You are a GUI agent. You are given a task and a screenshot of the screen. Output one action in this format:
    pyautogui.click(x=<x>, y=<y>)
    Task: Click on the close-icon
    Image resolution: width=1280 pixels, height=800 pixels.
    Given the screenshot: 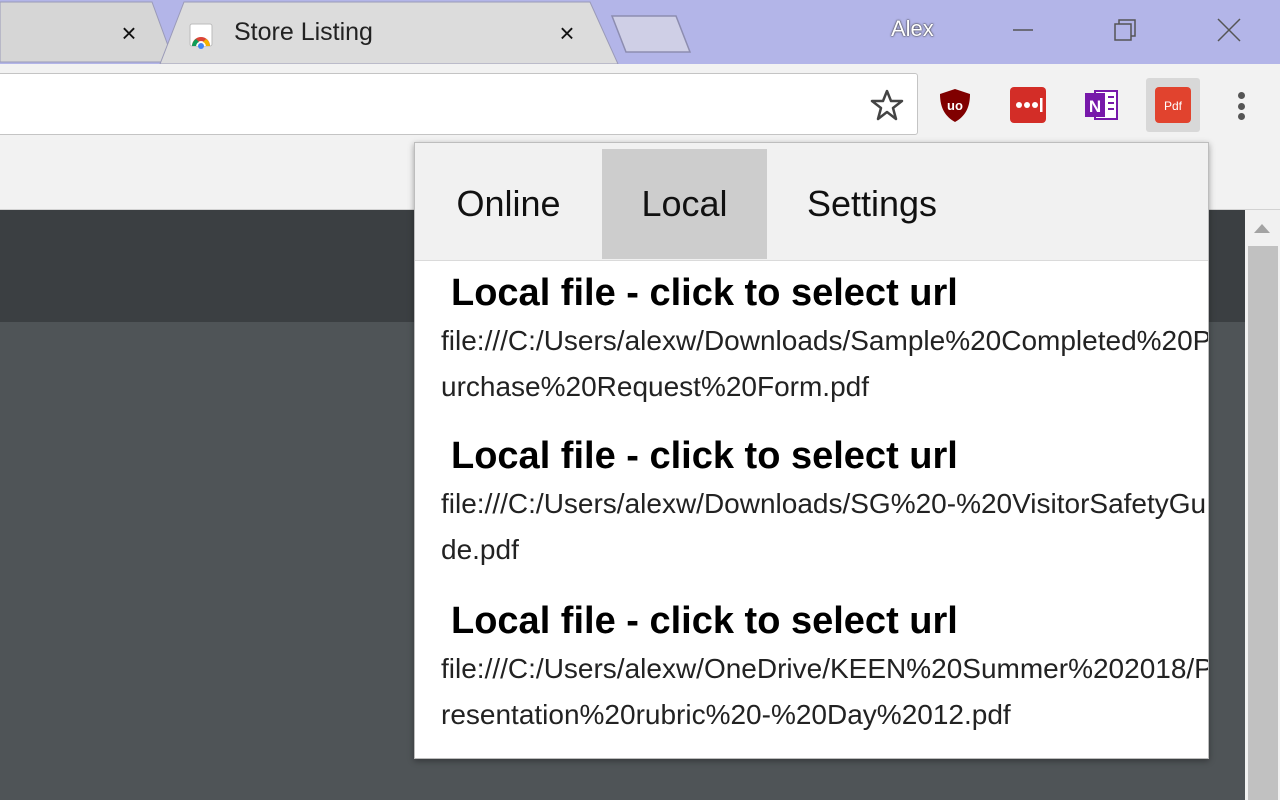 What is the action you would take?
    pyautogui.click(x=1229, y=30)
    